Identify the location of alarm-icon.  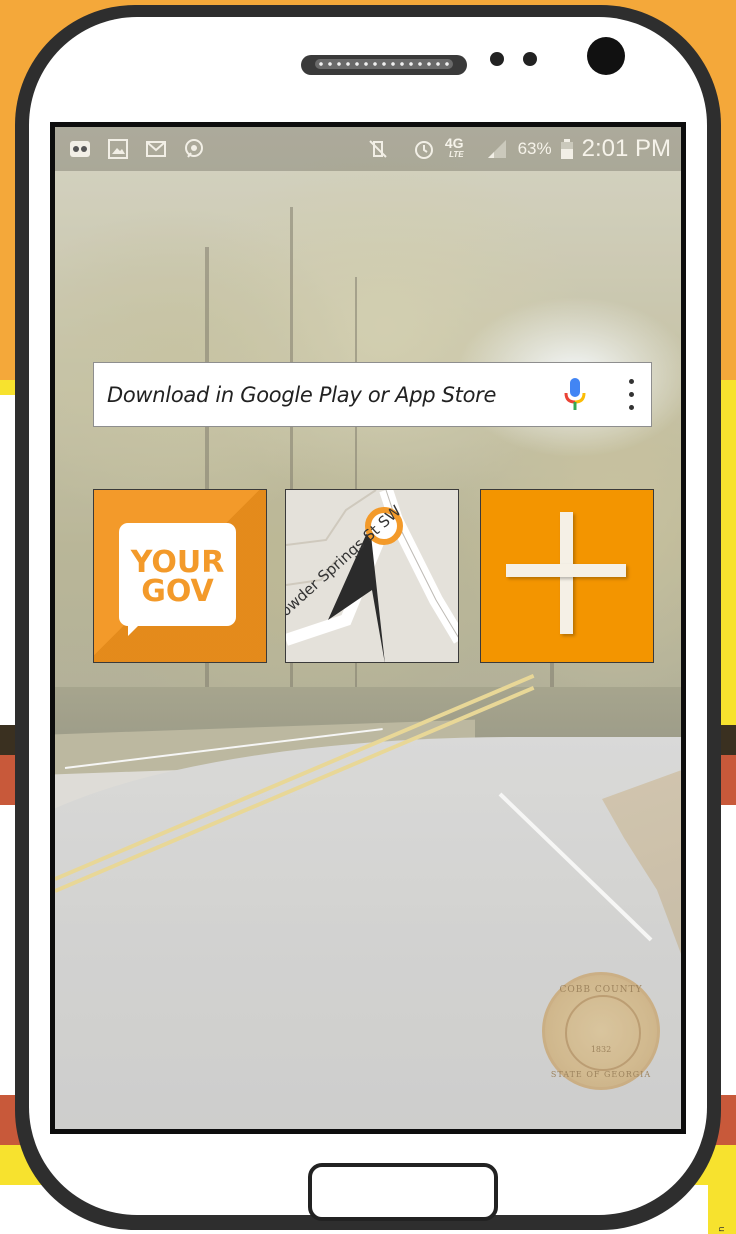
(424, 149).